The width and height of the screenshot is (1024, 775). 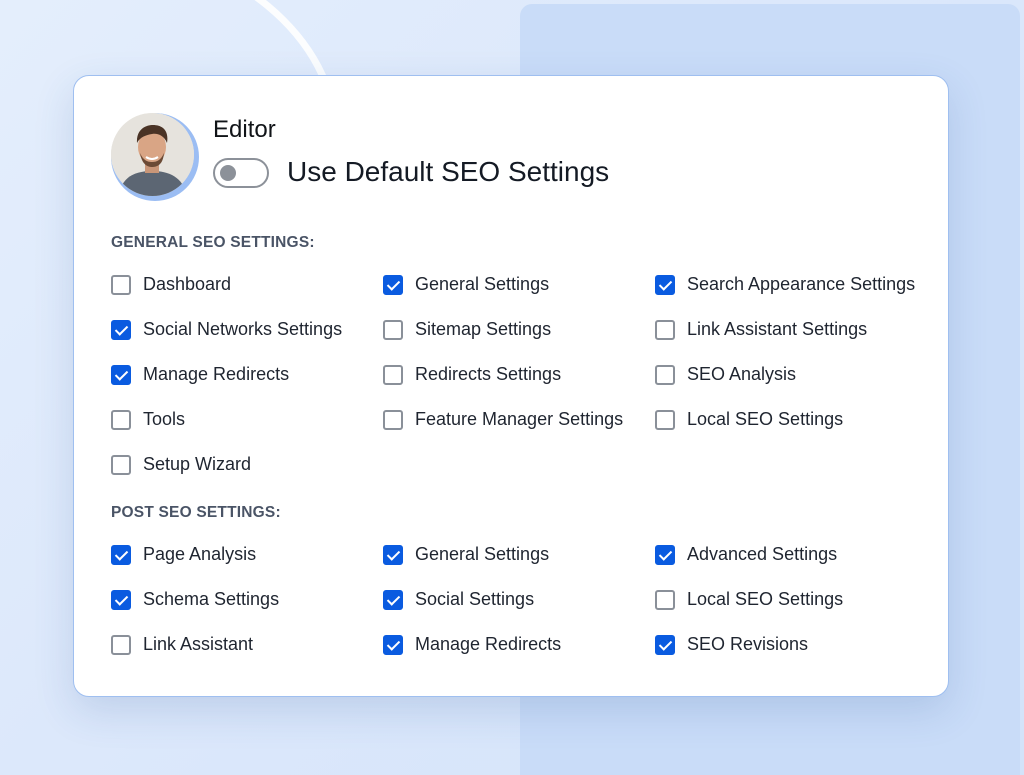 What do you see at coordinates (243, 329) in the screenshot?
I see `option-label: Social Networks Settings` at bounding box center [243, 329].